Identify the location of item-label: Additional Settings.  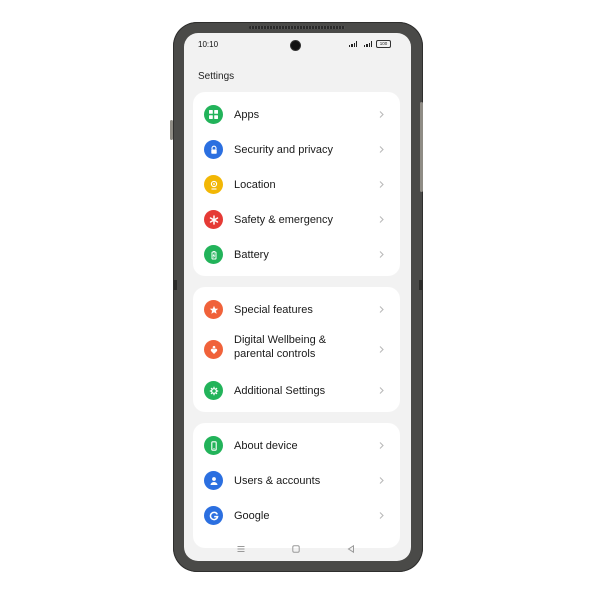
(280, 391).